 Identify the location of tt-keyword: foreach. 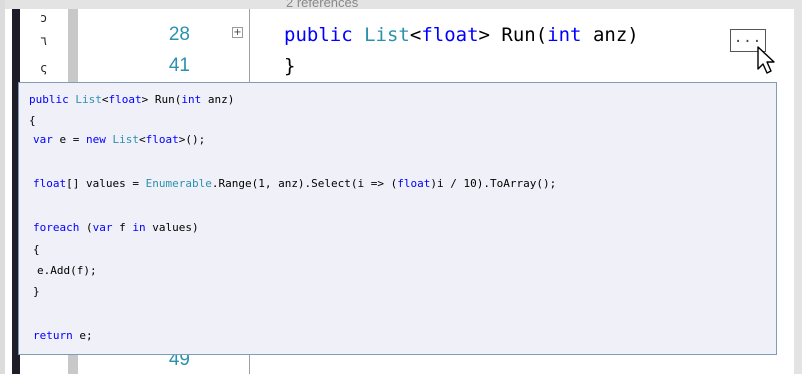
(56, 227).